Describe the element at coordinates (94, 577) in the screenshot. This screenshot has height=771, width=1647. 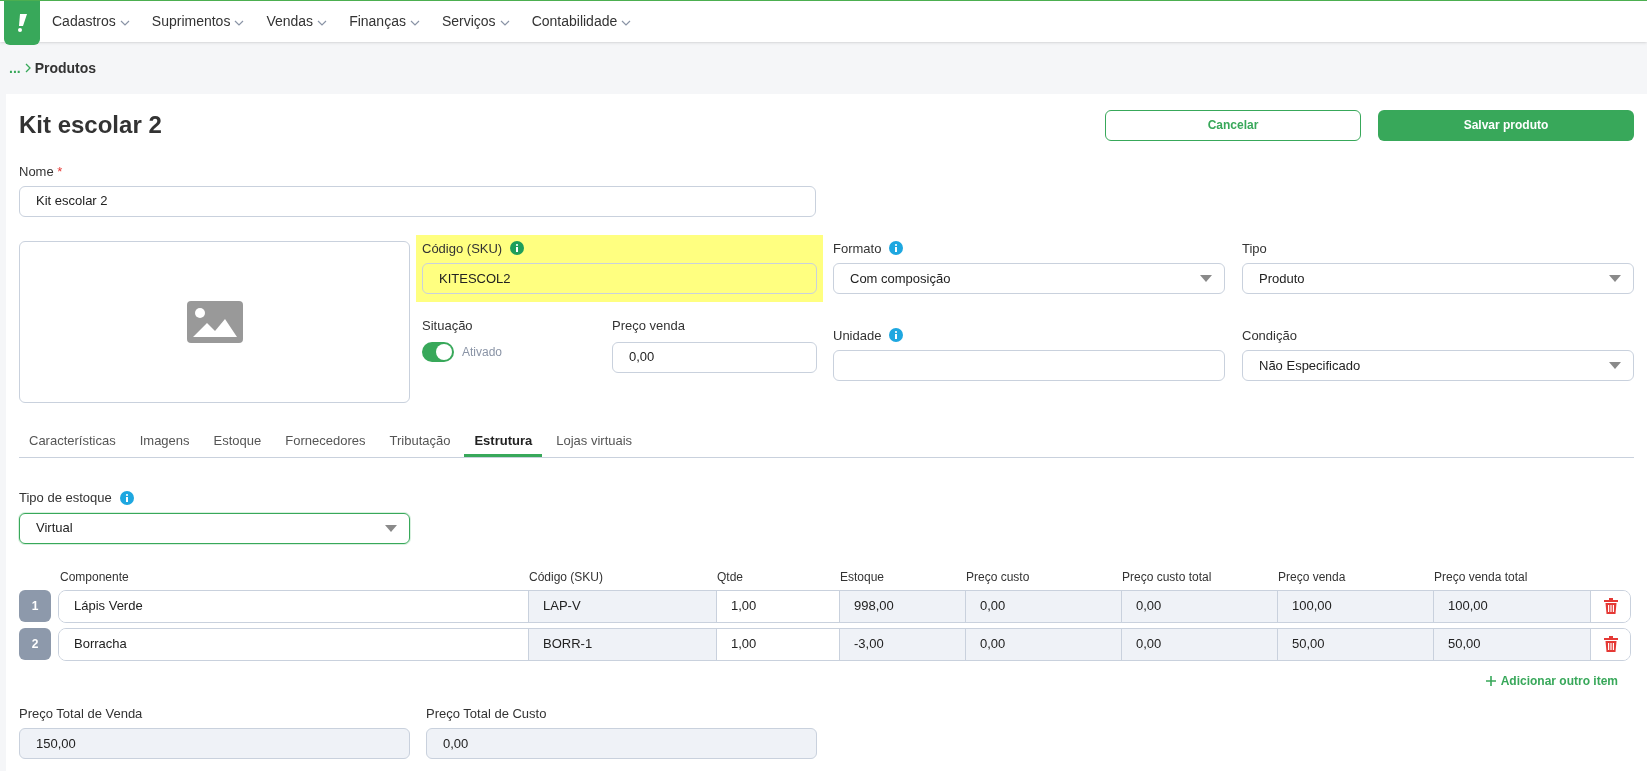
I see `column-header: Componente` at that location.